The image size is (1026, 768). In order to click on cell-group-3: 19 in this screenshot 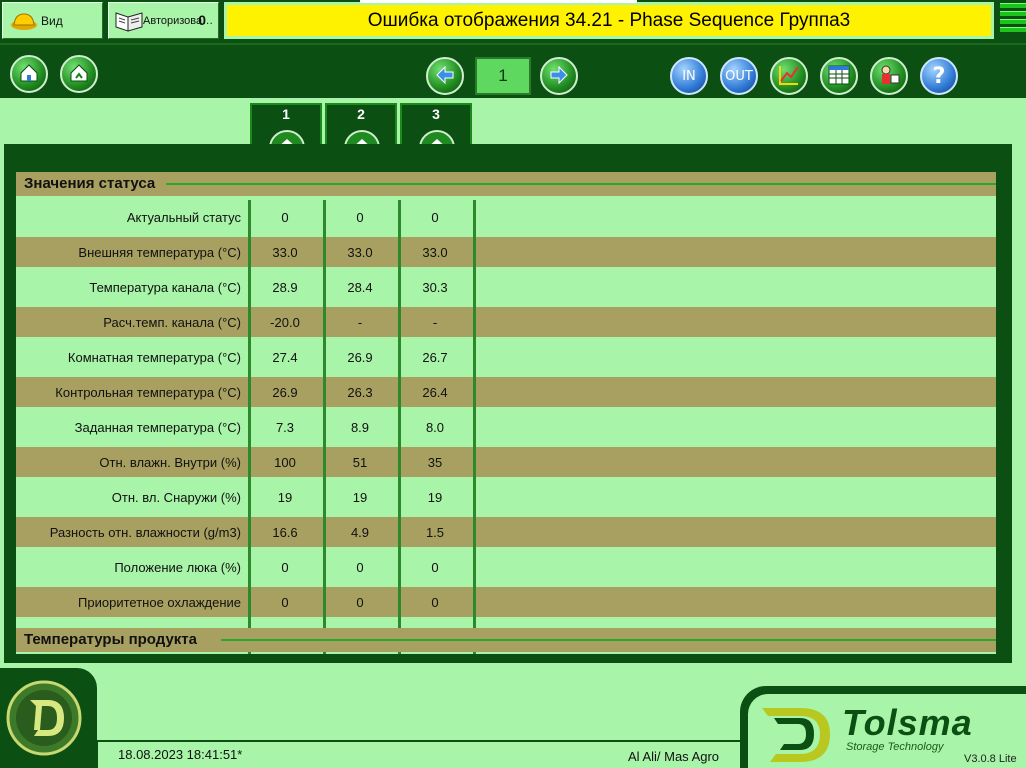, I will do `click(435, 497)`.